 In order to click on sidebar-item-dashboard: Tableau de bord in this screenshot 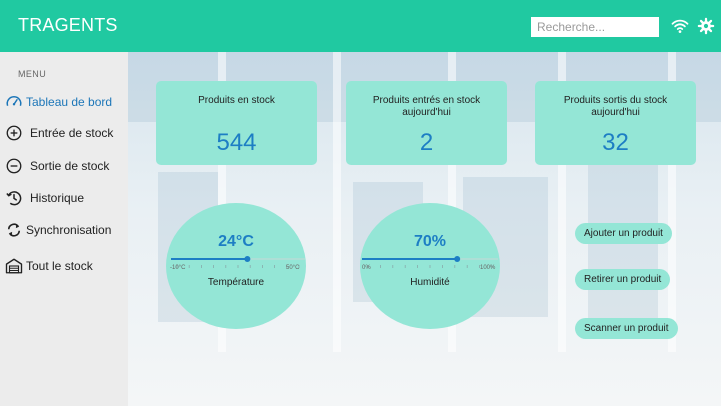, I will do `click(65, 102)`.